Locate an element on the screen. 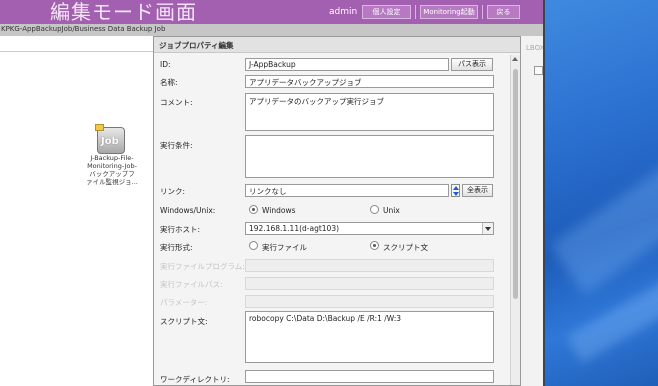  comment-label: コメント: is located at coordinates (176, 102).